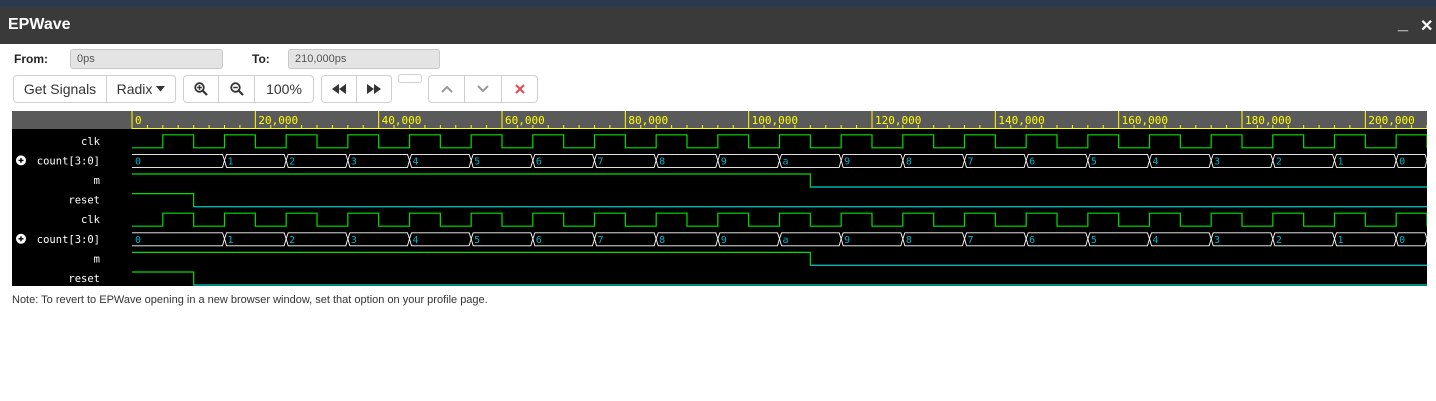  I want to click on rewind-button, so click(339, 89).